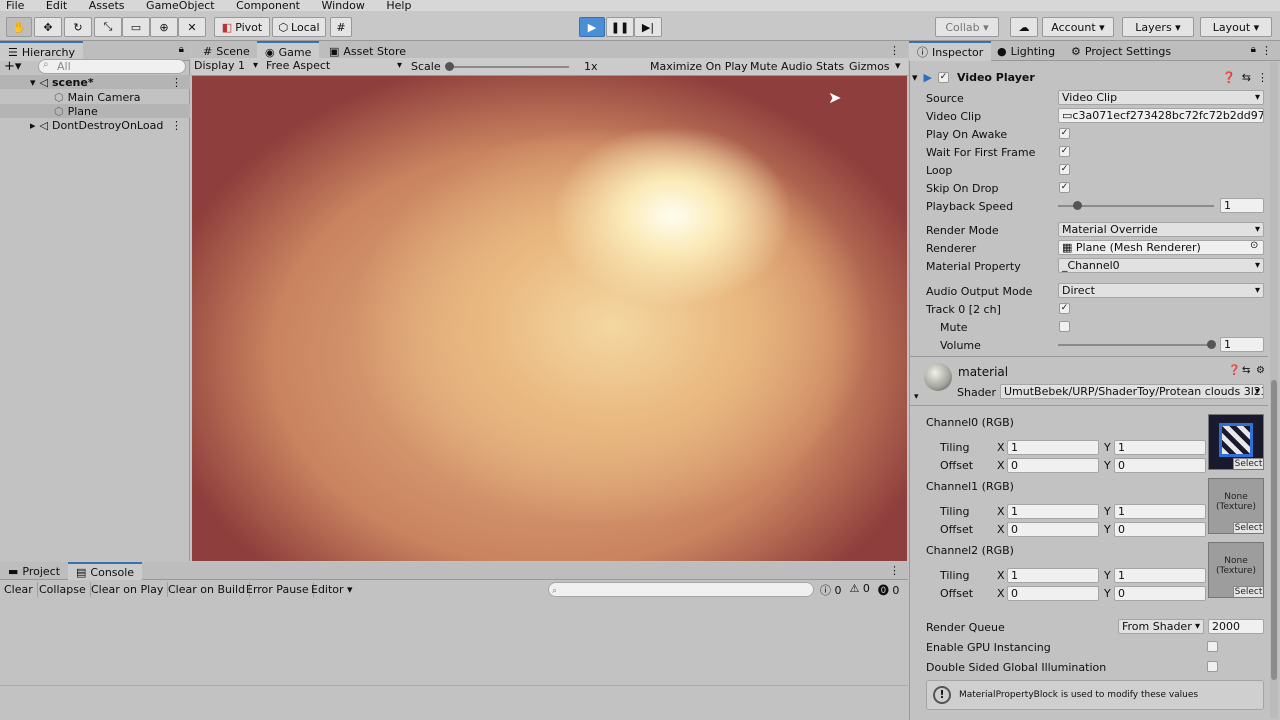 Image resolution: width=1280 pixels, height=720 pixels. What do you see at coordinates (1160, 447) in the screenshot?
I see `channel0-tiling-y: 1` at bounding box center [1160, 447].